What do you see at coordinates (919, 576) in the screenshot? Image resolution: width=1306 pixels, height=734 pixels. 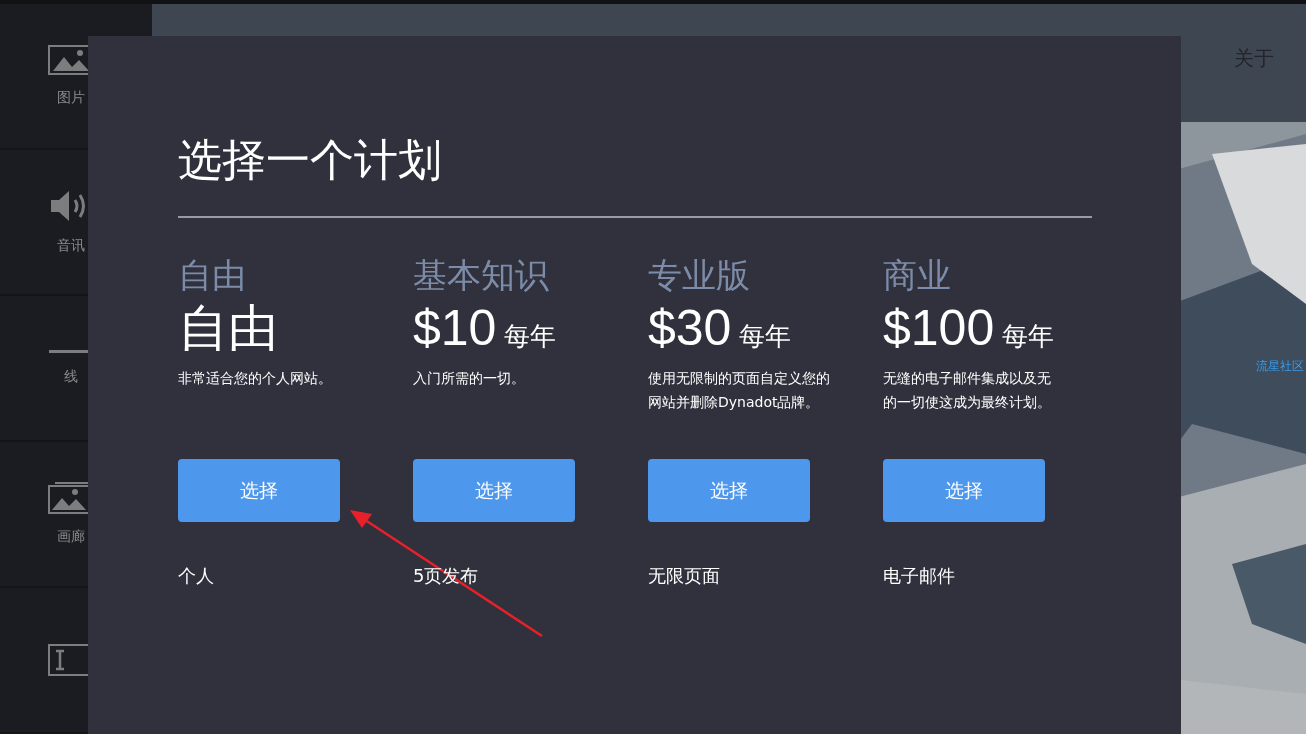 I see `plan-feature: 电子邮件` at bounding box center [919, 576].